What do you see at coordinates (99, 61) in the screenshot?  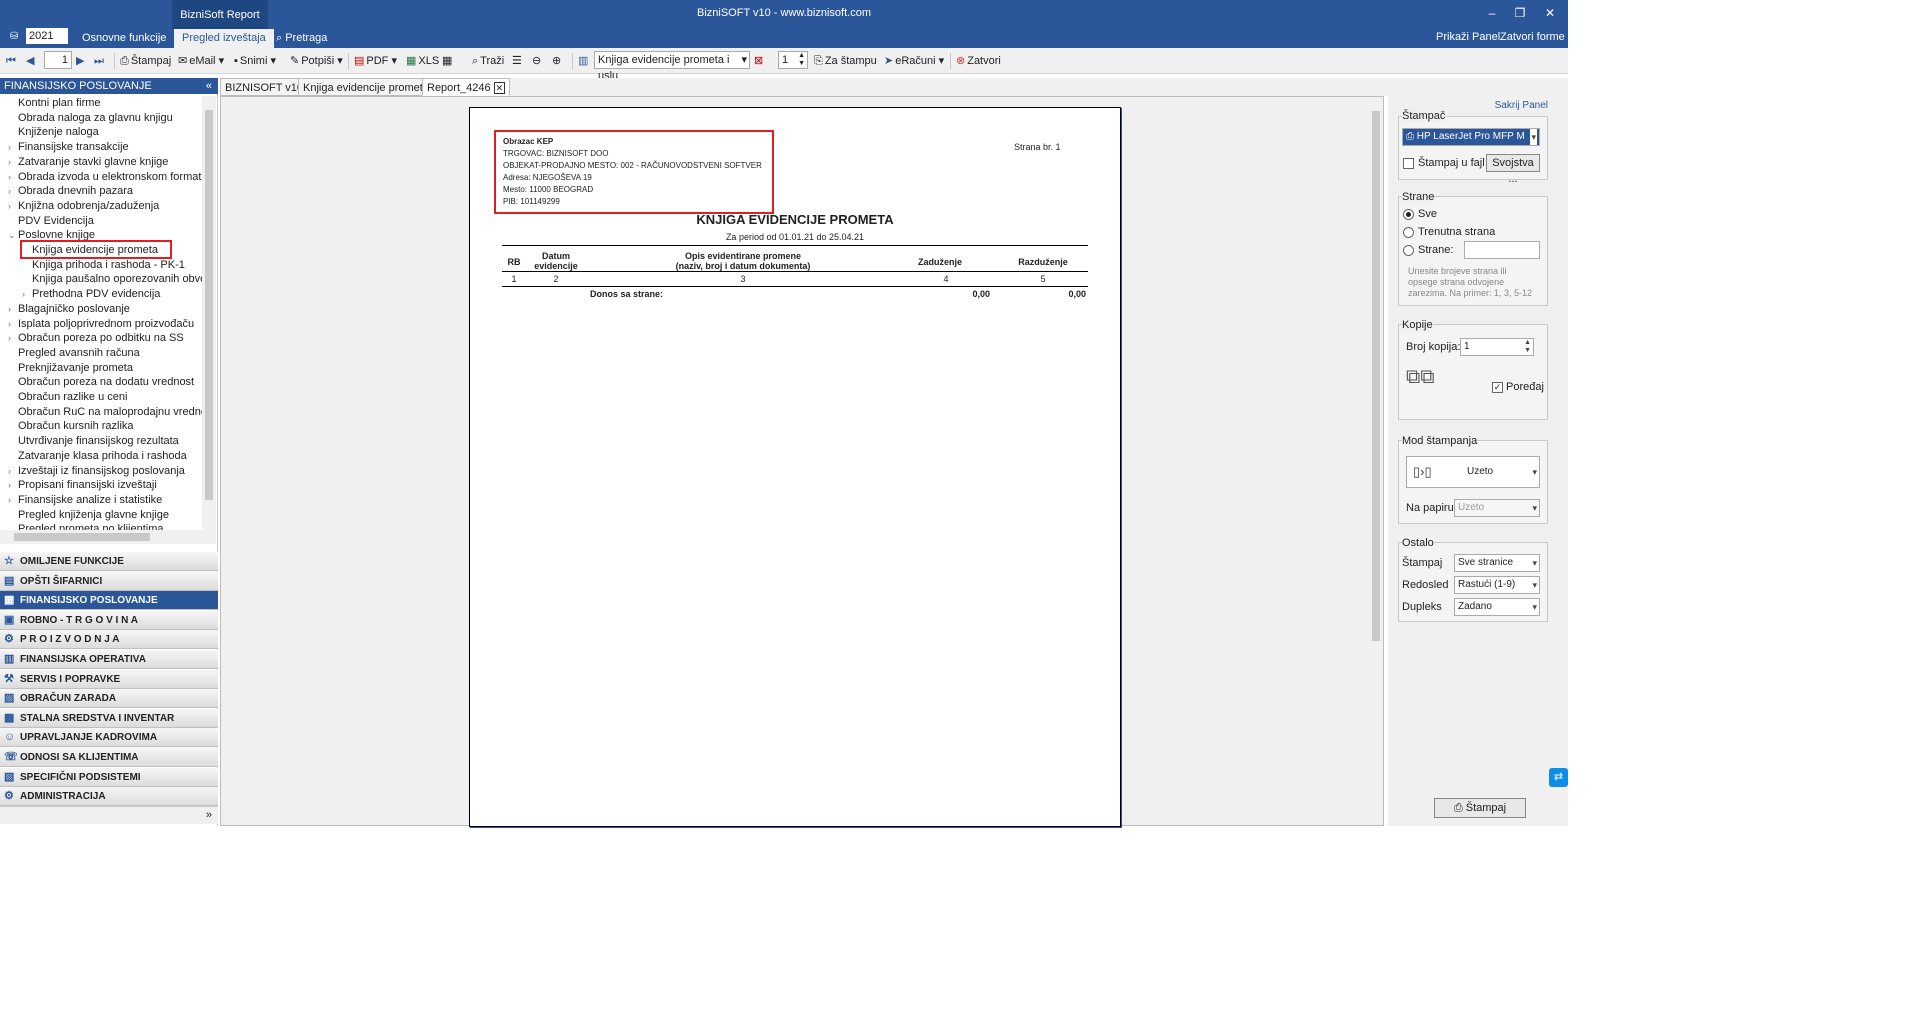 I see `last-page-icon: ⏭` at bounding box center [99, 61].